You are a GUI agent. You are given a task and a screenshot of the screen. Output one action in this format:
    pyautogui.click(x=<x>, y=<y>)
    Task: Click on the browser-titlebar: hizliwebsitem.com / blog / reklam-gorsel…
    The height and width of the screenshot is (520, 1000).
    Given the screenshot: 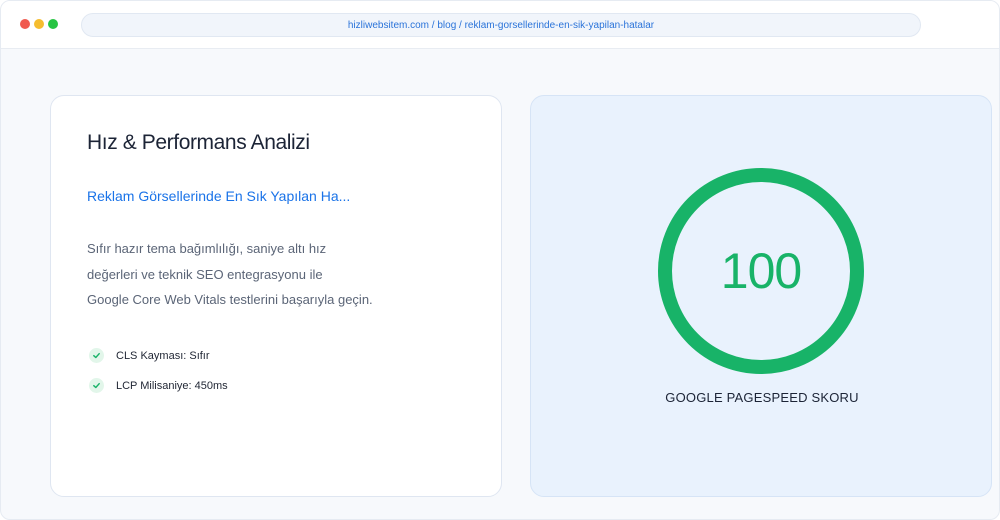 What is the action you would take?
    pyautogui.click(x=500, y=25)
    